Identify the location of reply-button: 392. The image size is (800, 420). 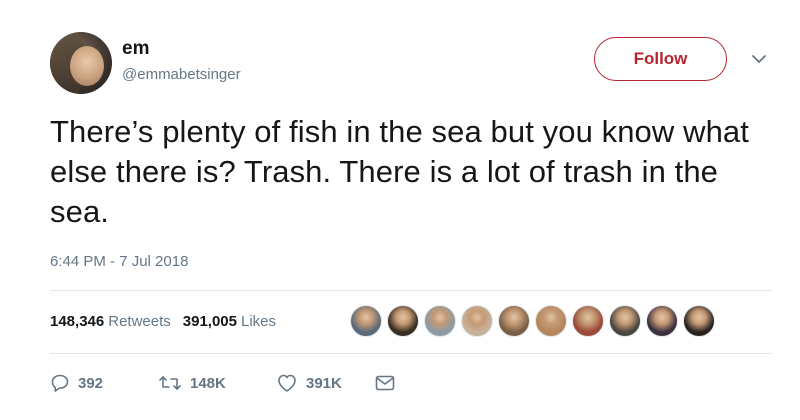
(94, 383).